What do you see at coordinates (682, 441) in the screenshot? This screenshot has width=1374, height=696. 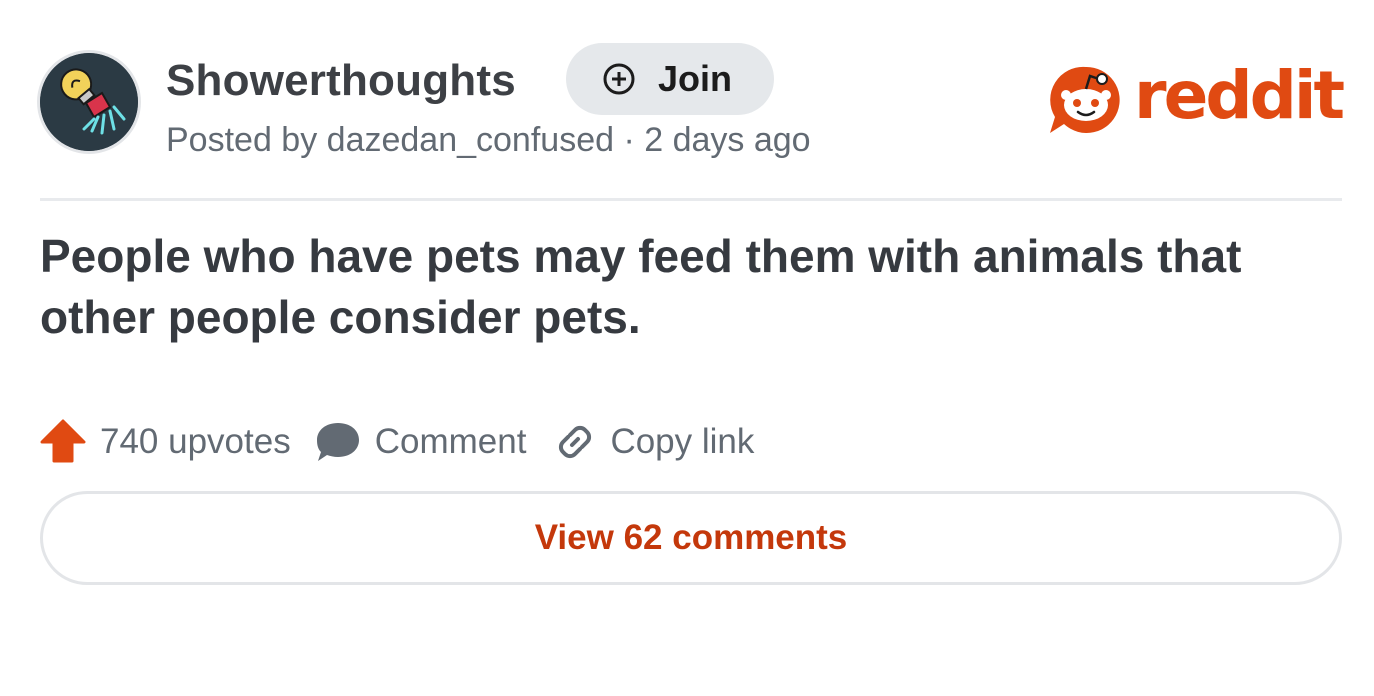 I see `copy-link-label: Copy link` at bounding box center [682, 441].